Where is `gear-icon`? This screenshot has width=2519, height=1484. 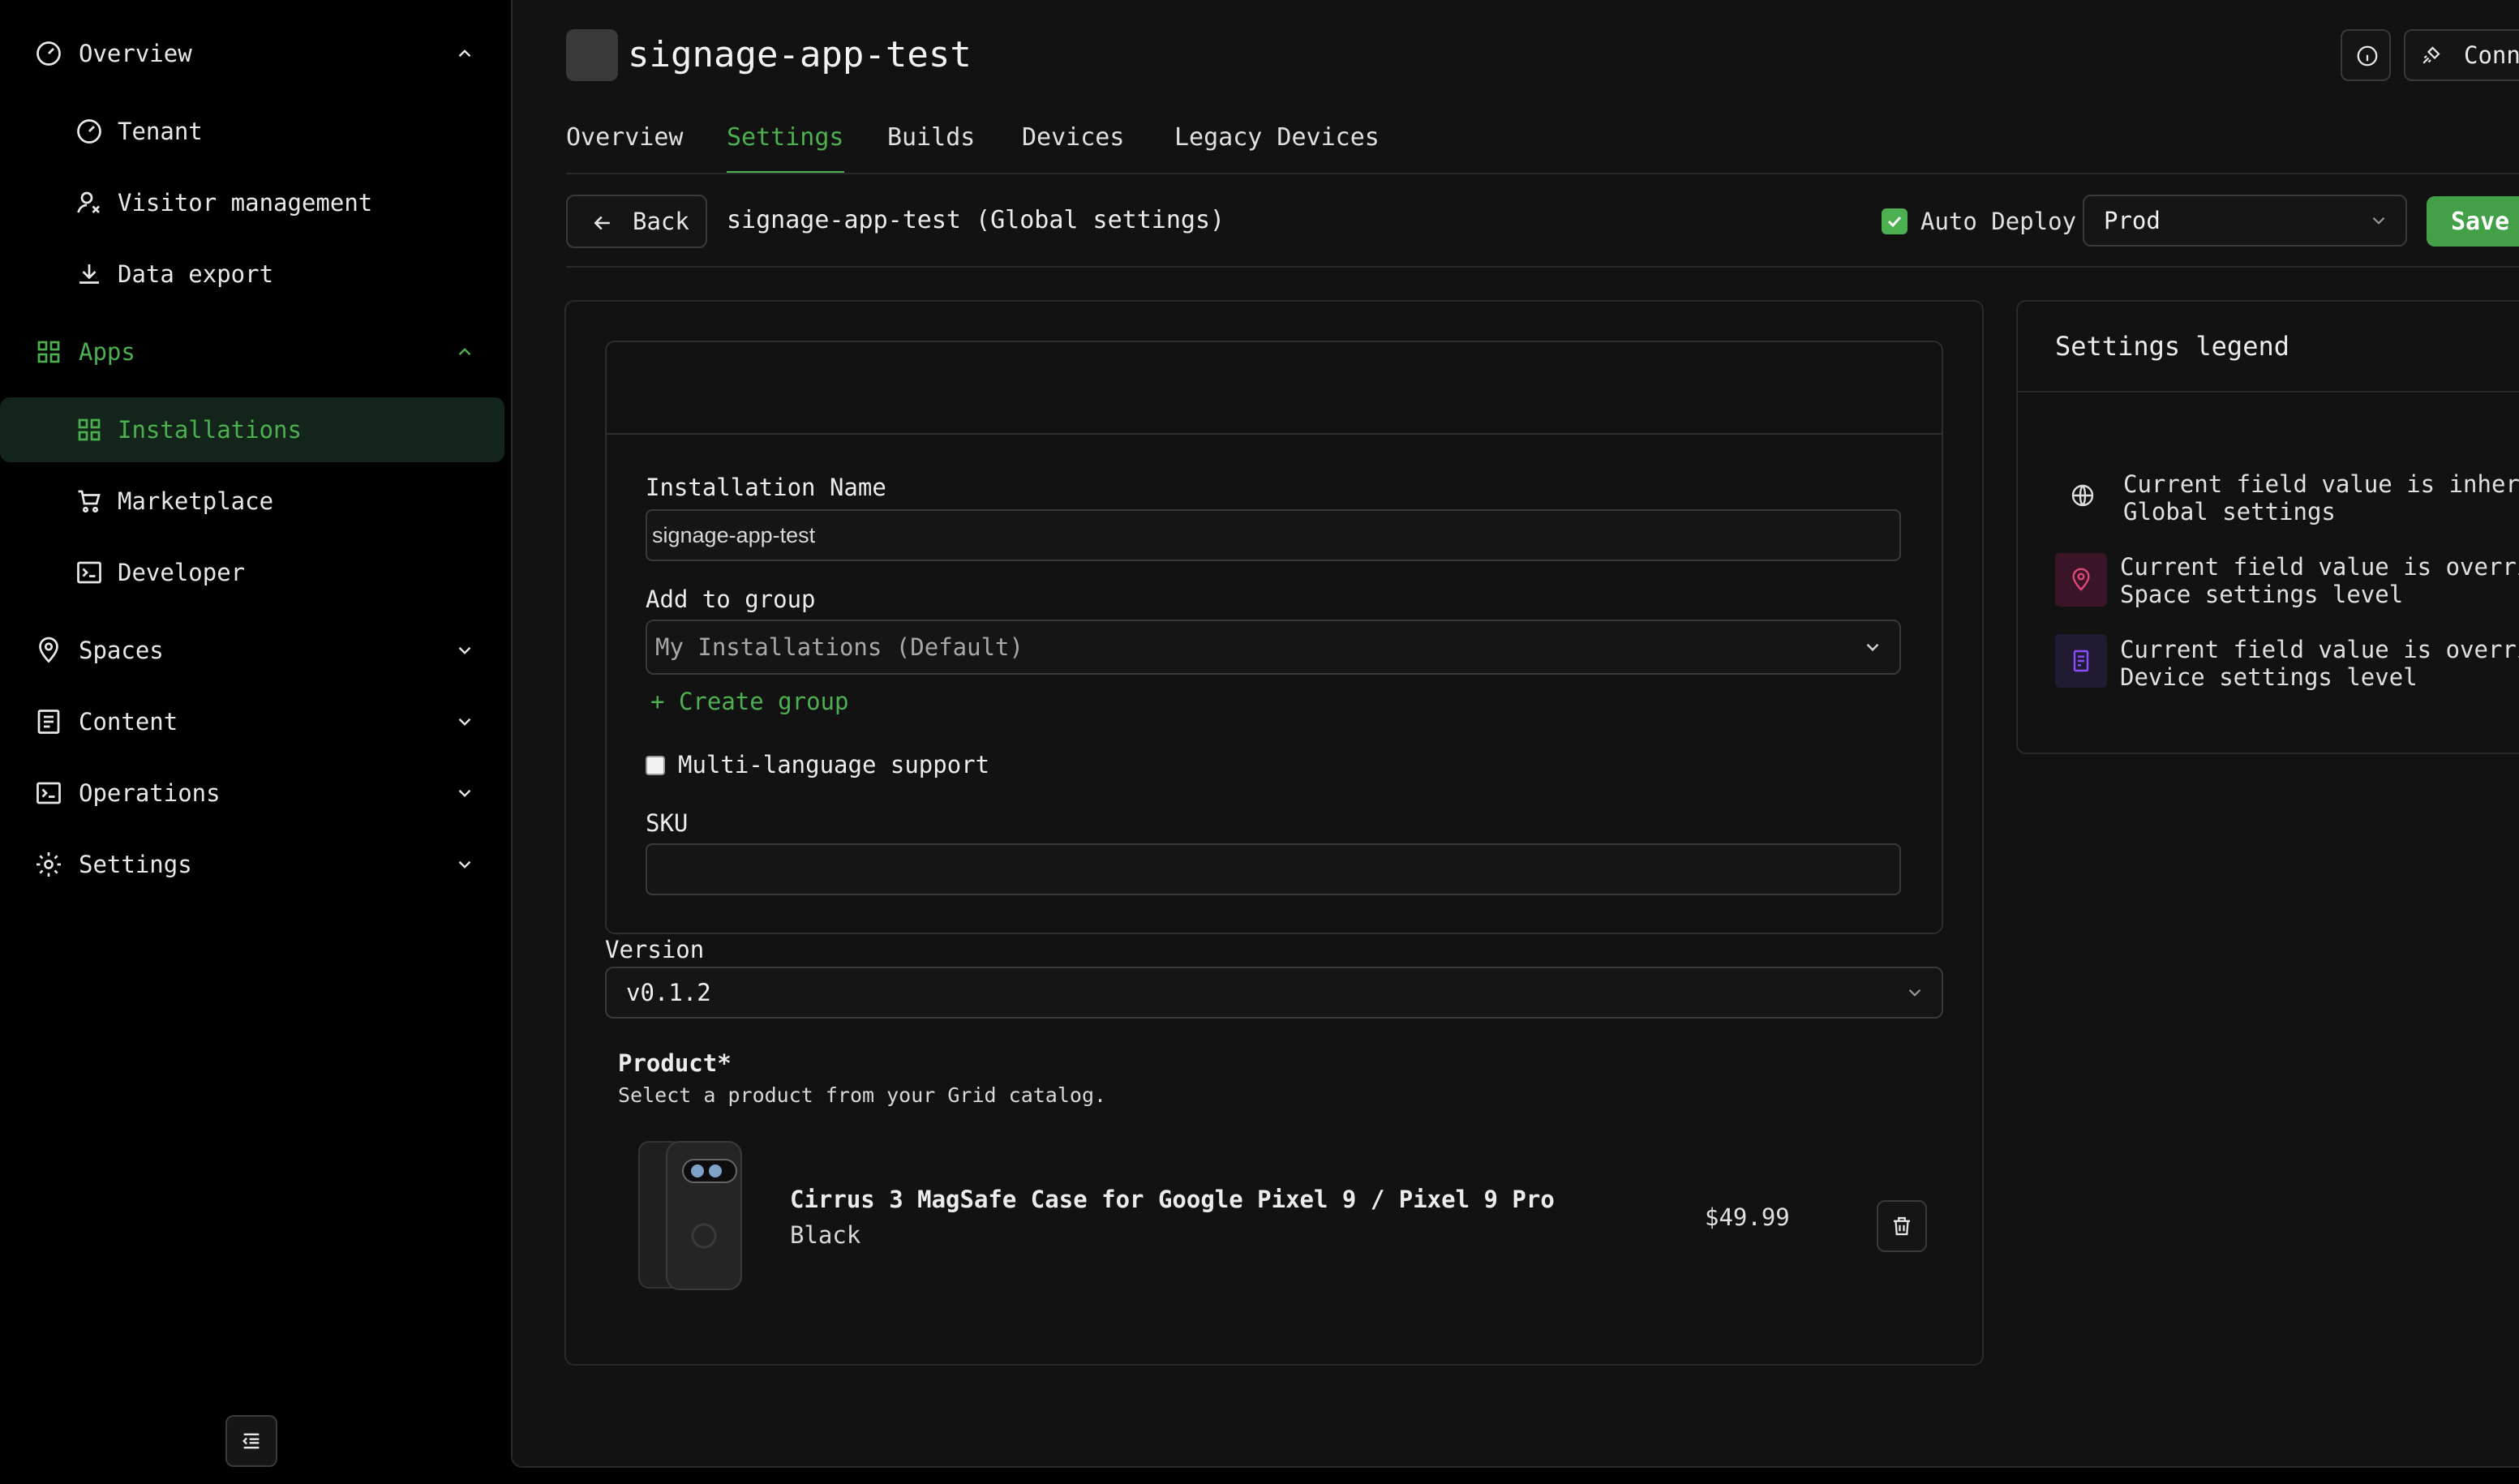
gear-icon is located at coordinates (48, 864).